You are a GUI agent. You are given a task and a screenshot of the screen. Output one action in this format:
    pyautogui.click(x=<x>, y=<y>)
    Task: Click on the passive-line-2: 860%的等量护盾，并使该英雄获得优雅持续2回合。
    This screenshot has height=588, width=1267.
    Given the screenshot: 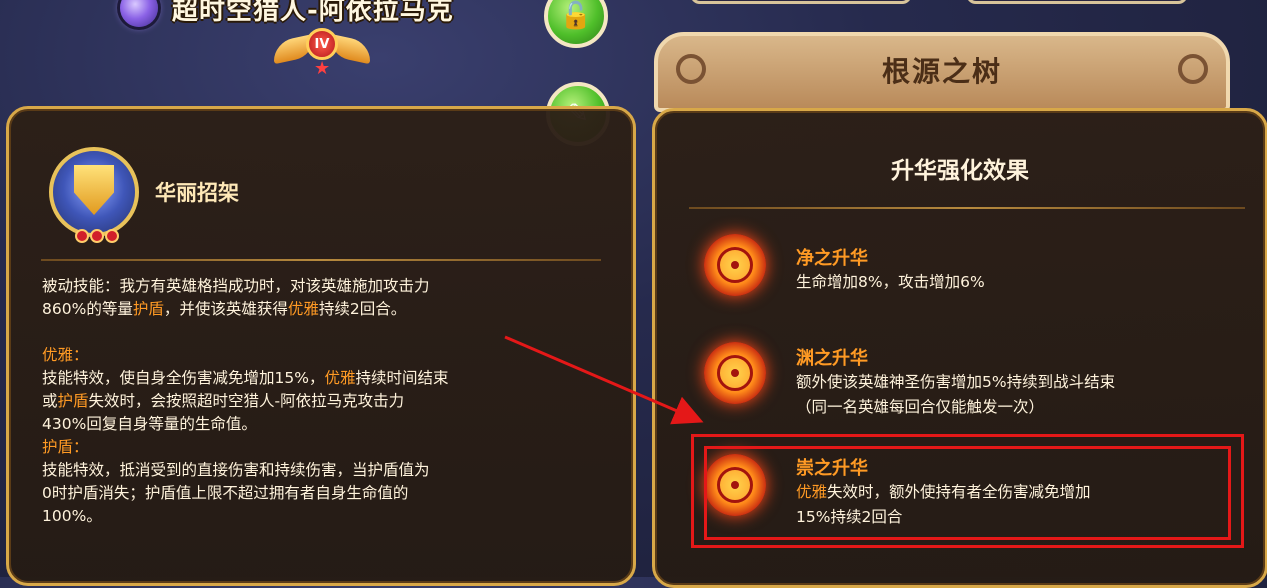 What is the action you would take?
    pyautogui.click(x=327, y=309)
    